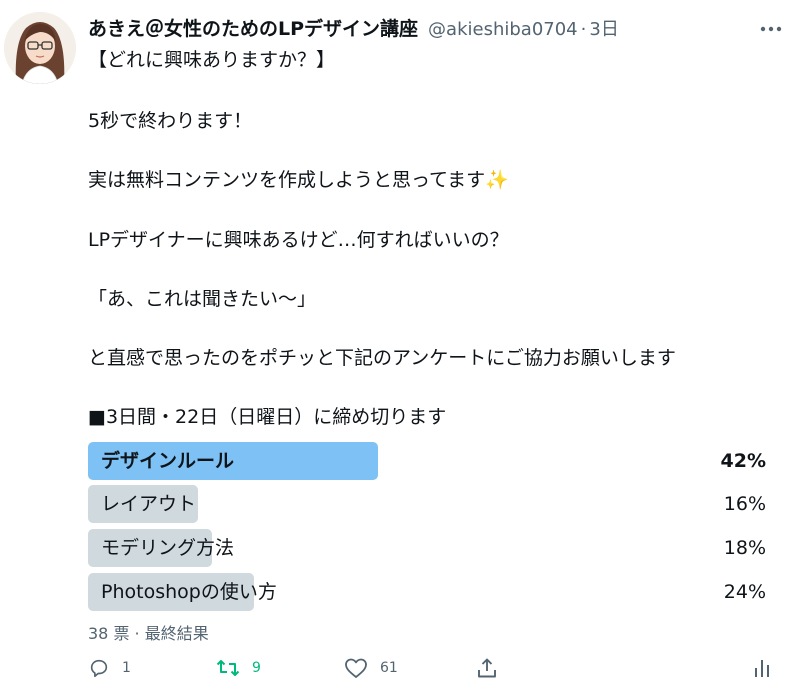  What do you see at coordinates (603, 28) in the screenshot?
I see `tweet-time: 3日` at bounding box center [603, 28].